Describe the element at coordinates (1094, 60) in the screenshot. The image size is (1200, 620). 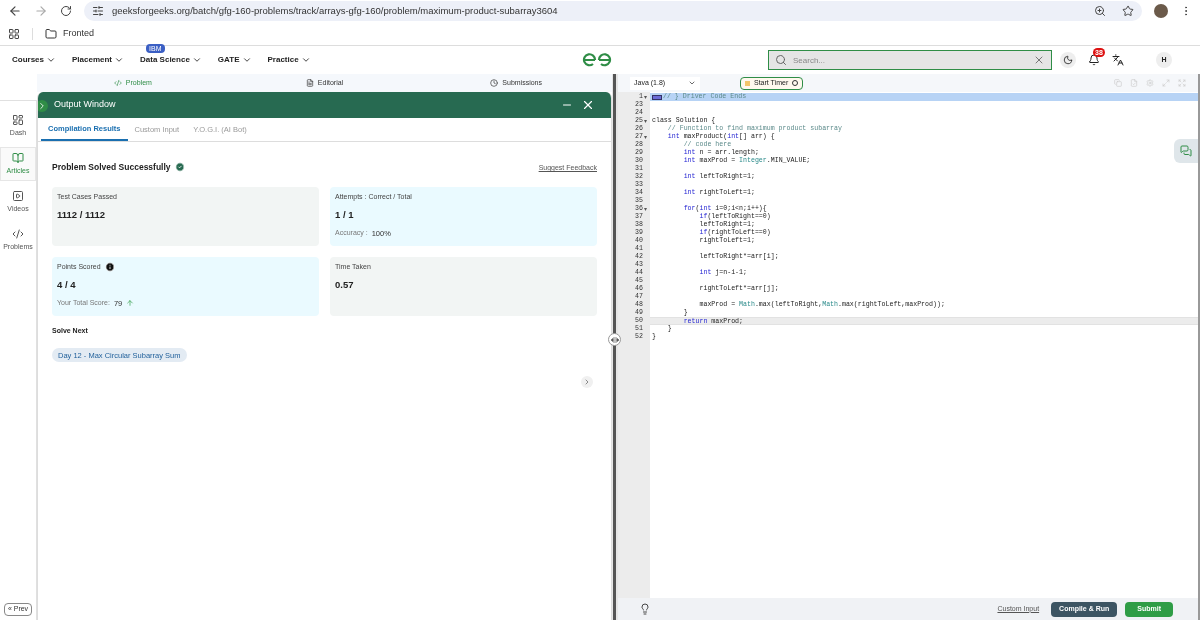
I see `notification-icon` at that location.